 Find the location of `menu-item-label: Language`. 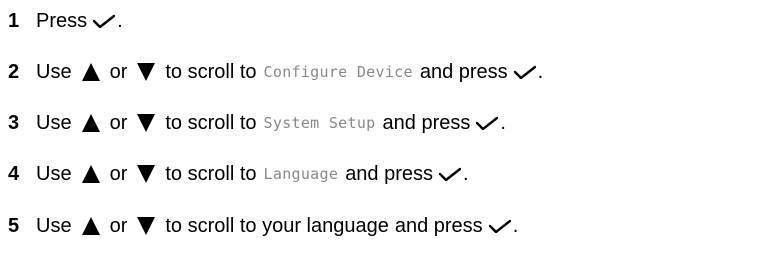

menu-item-label: Language is located at coordinates (301, 174).